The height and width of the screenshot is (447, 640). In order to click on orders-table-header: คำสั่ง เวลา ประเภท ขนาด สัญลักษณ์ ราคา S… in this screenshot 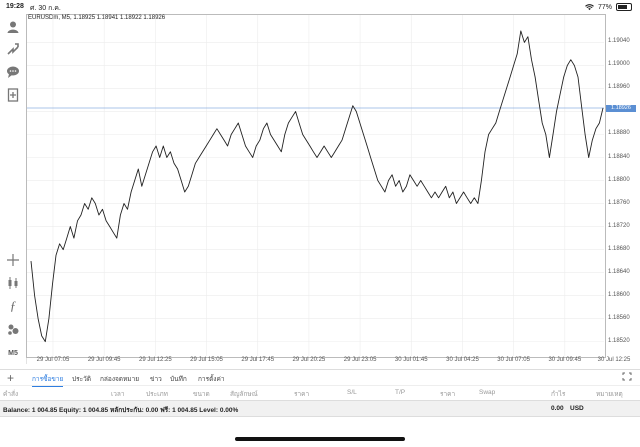, I will do `click(320, 393)`.